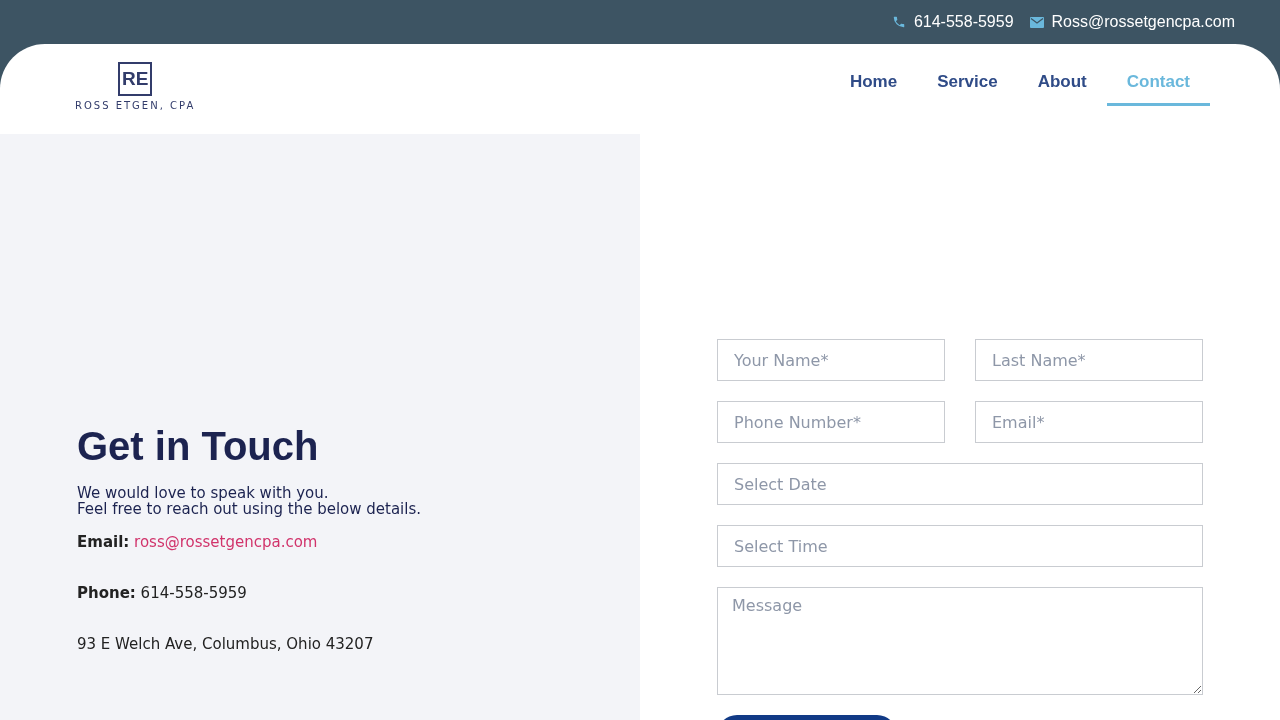 This screenshot has width=1280, height=720. I want to click on input-field: Select Date, so click(960, 484).